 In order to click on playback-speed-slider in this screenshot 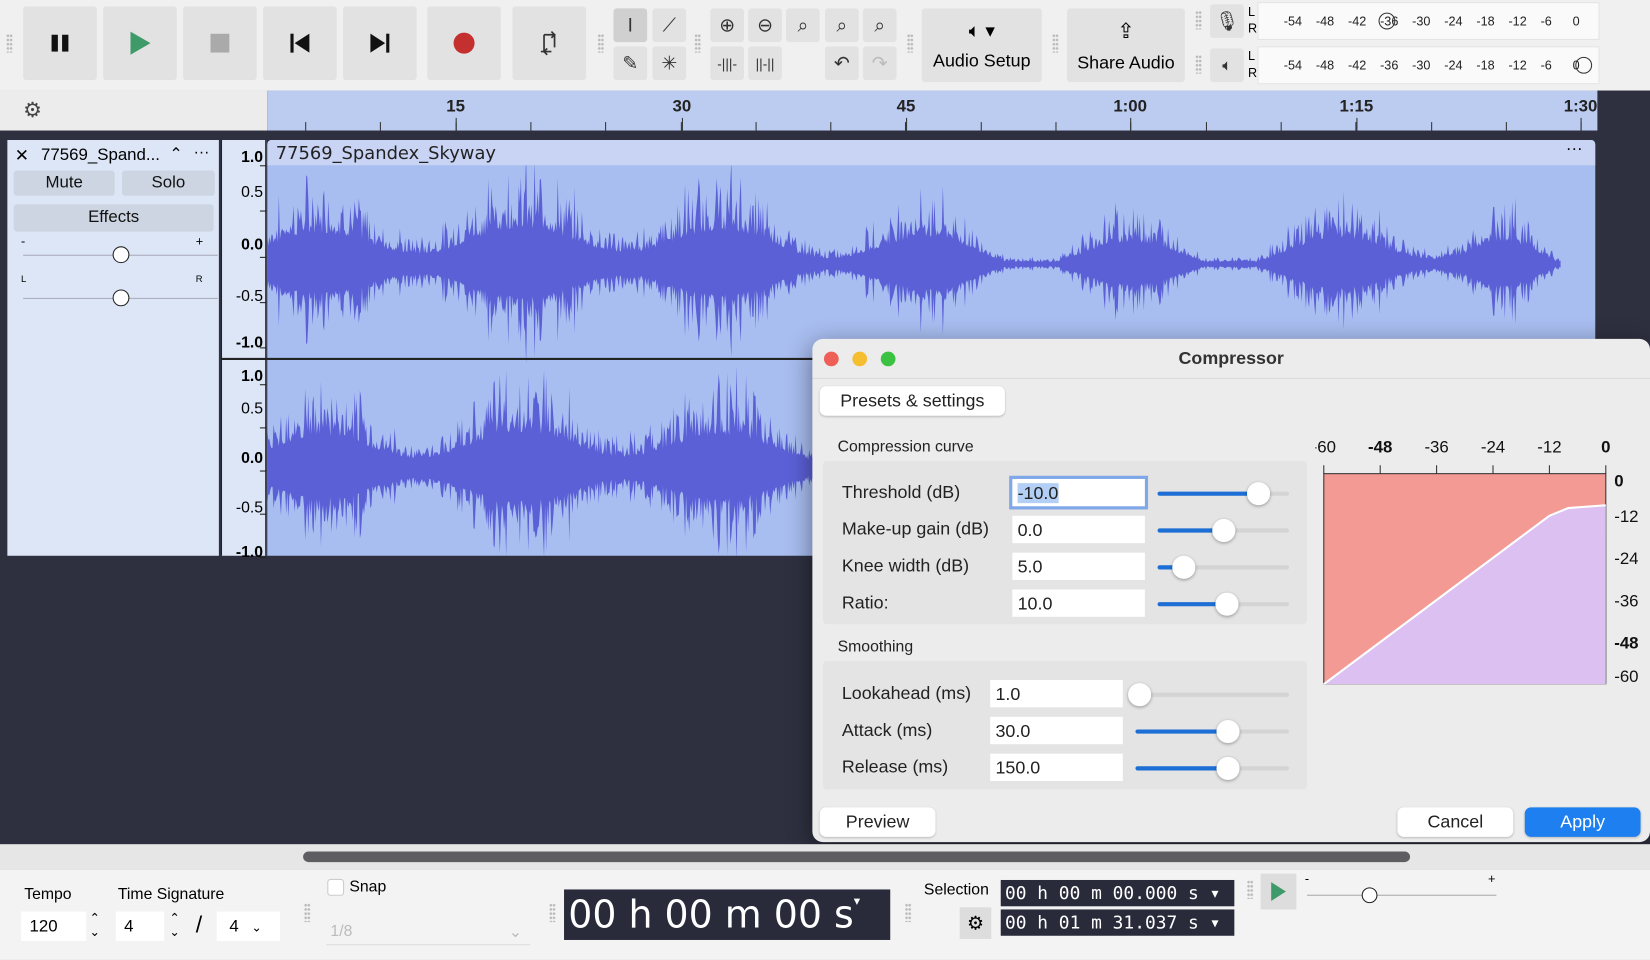, I will do `click(1401, 895)`.